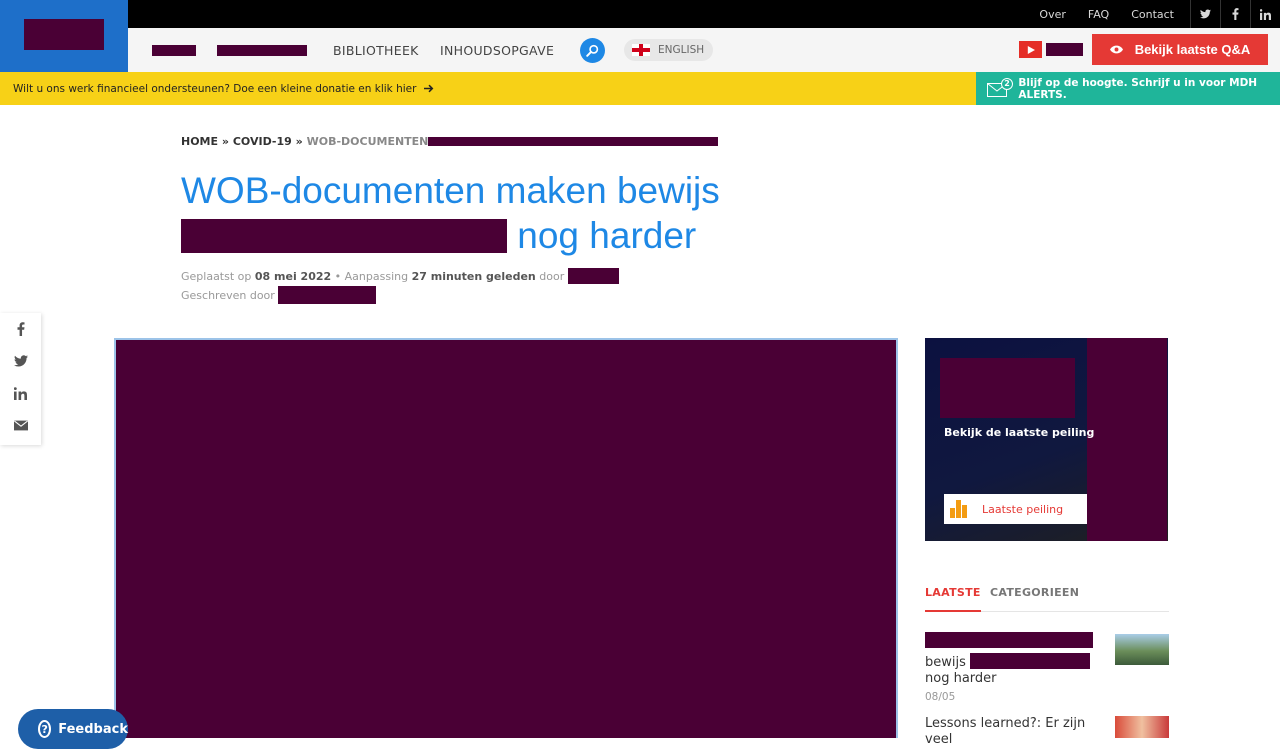  What do you see at coordinates (573, 141) in the screenshot?
I see `breadcrumb-redaction` at bounding box center [573, 141].